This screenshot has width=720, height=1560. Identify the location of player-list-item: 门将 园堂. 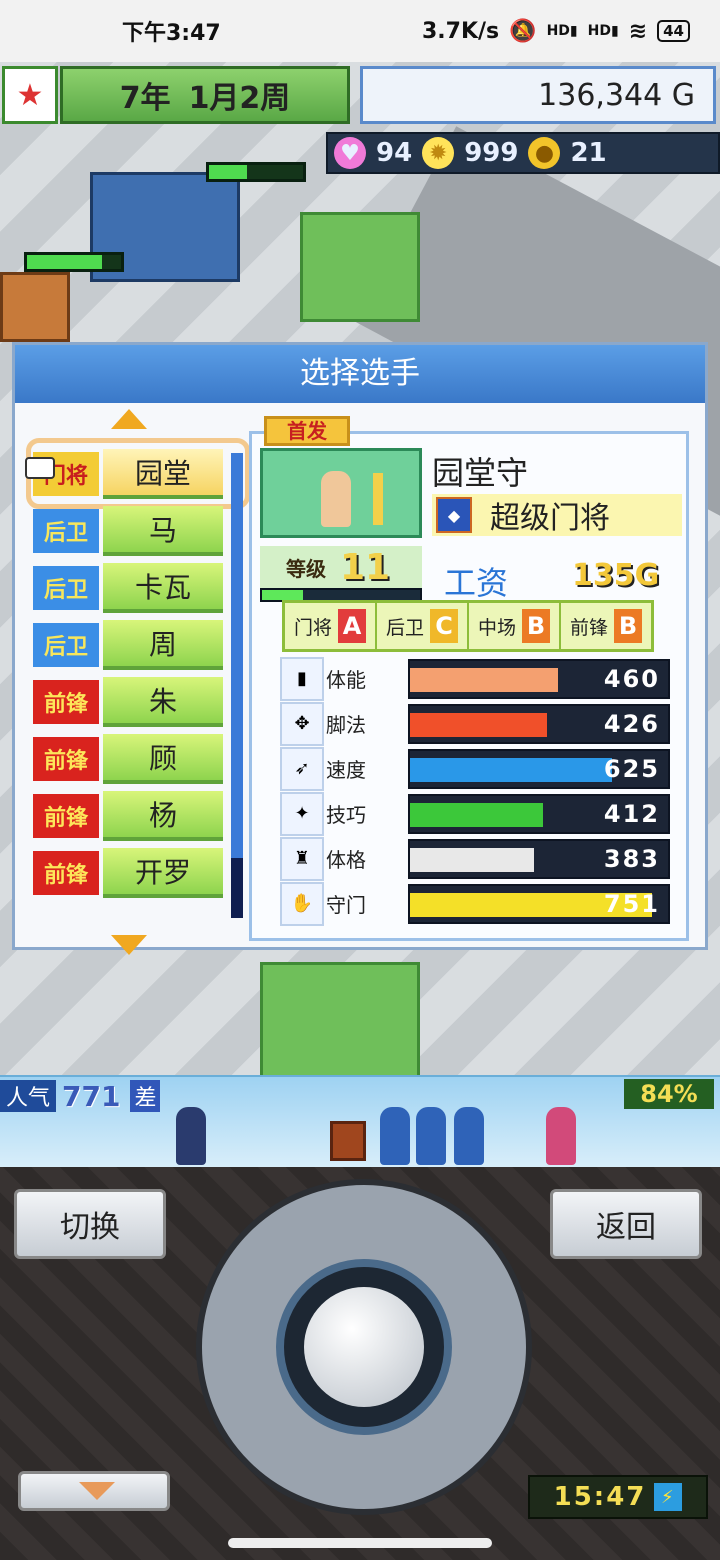
(137, 473).